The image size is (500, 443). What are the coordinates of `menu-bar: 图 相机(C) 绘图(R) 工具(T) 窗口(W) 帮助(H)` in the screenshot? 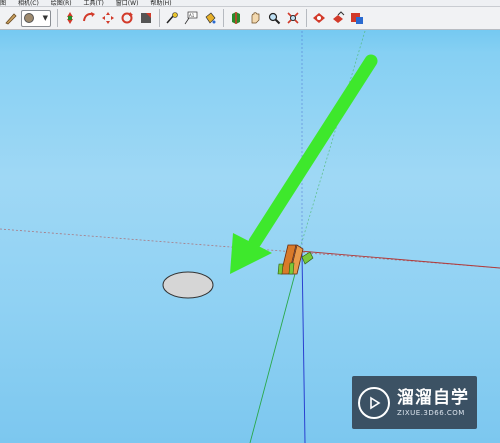 It's located at (250, 3).